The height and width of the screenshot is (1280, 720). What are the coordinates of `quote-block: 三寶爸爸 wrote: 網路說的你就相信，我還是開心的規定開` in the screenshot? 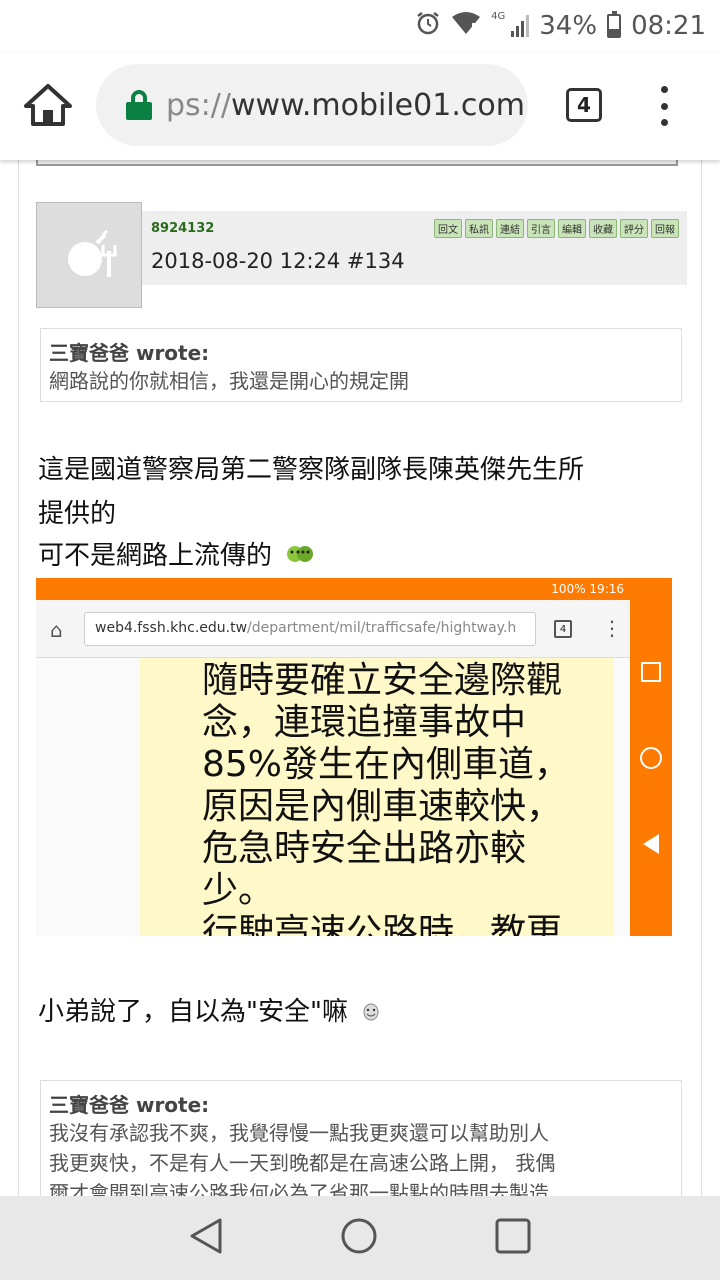 It's located at (361, 365).